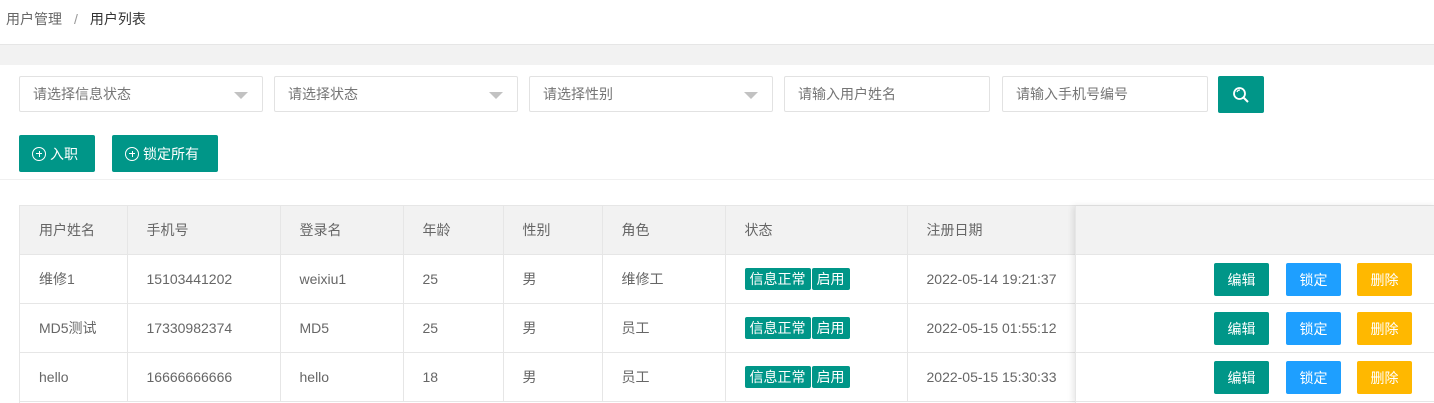 This screenshot has width=1434, height=403. Describe the element at coordinates (34, 19) in the screenshot. I see `breadcrumb-parent: 用户管理` at that location.